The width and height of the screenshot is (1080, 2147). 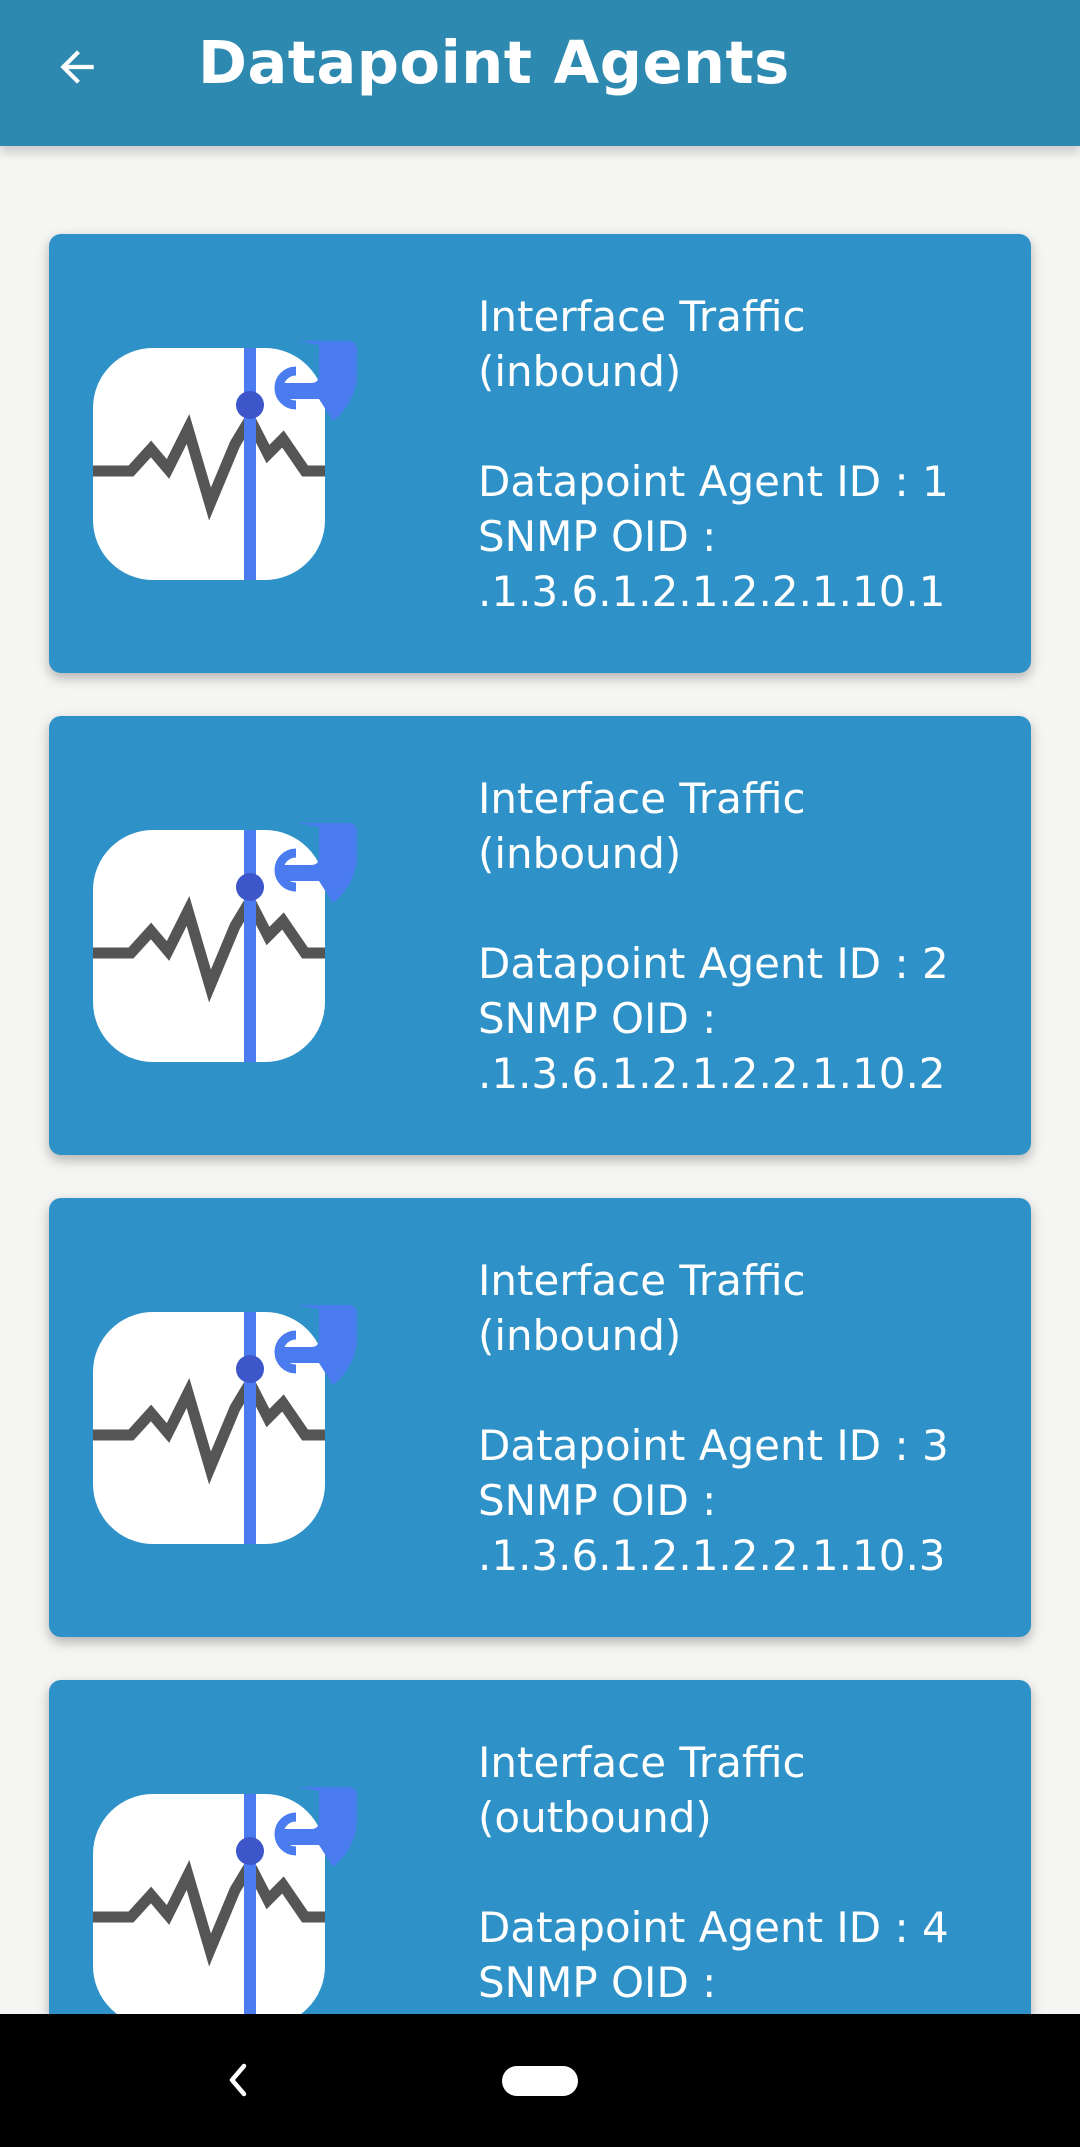 I want to click on agent-id: Datapoint Agent ID : 2, so click(x=713, y=963).